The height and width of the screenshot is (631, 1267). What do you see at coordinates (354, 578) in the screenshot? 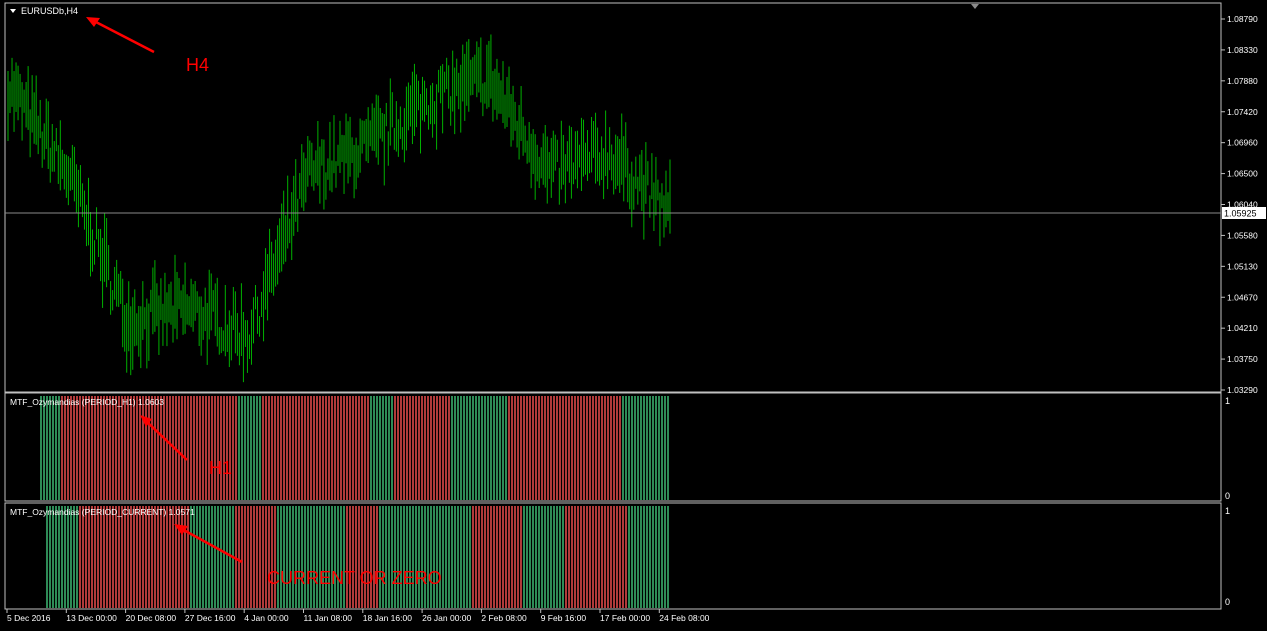
I see `current-annotation: CURRENT OR ZERO` at bounding box center [354, 578].